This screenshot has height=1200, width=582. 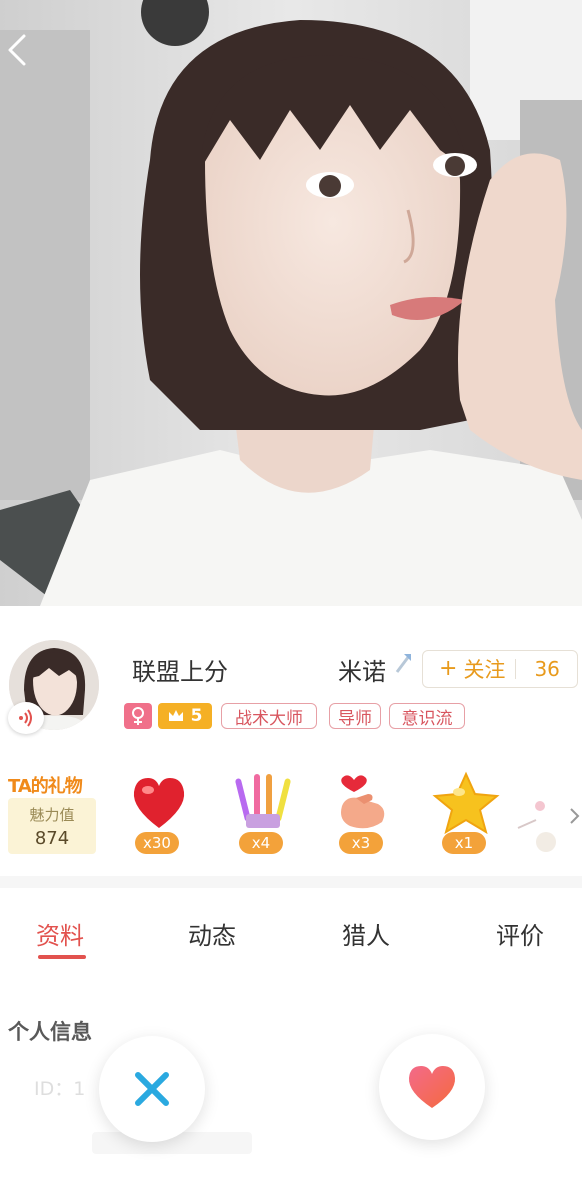 What do you see at coordinates (520, 933) in the screenshot?
I see `tab-reviews: 评价` at bounding box center [520, 933].